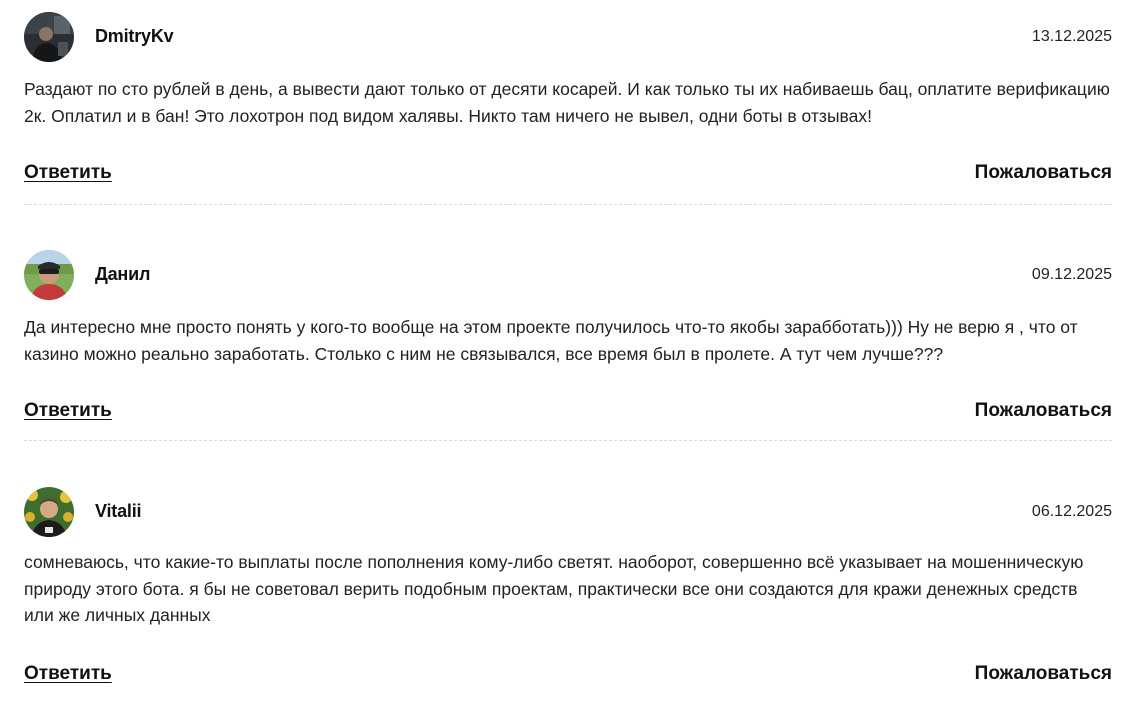 The height and width of the screenshot is (704, 1126). What do you see at coordinates (1071, 274) in the screenshot?
I see `comment-date: 09.12.2025` at bounding box center [1071, 274].